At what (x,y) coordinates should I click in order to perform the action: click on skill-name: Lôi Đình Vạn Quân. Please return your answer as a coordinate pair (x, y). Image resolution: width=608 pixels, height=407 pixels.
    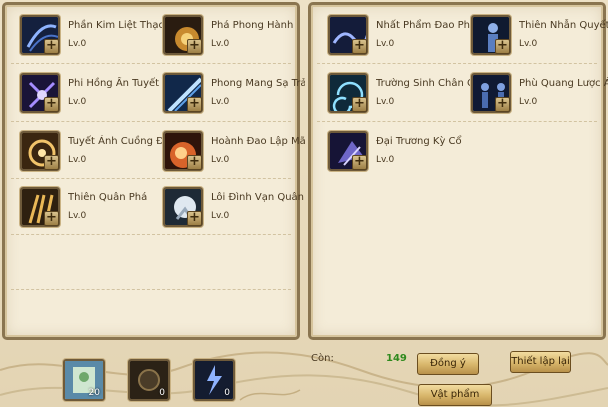
    Looking at the image, I should click on (258, 197).